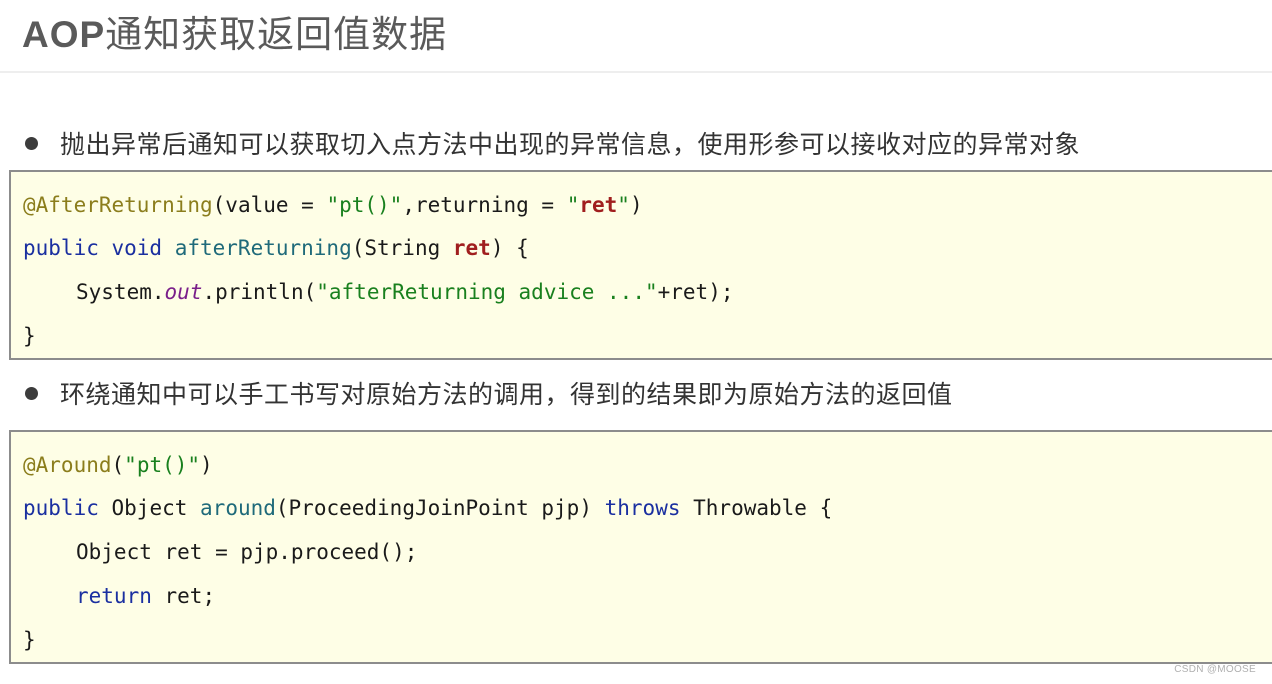 This screenshot has height=684, width=1272. I want to click on code-token-plain: .println(, so click(259, 292).